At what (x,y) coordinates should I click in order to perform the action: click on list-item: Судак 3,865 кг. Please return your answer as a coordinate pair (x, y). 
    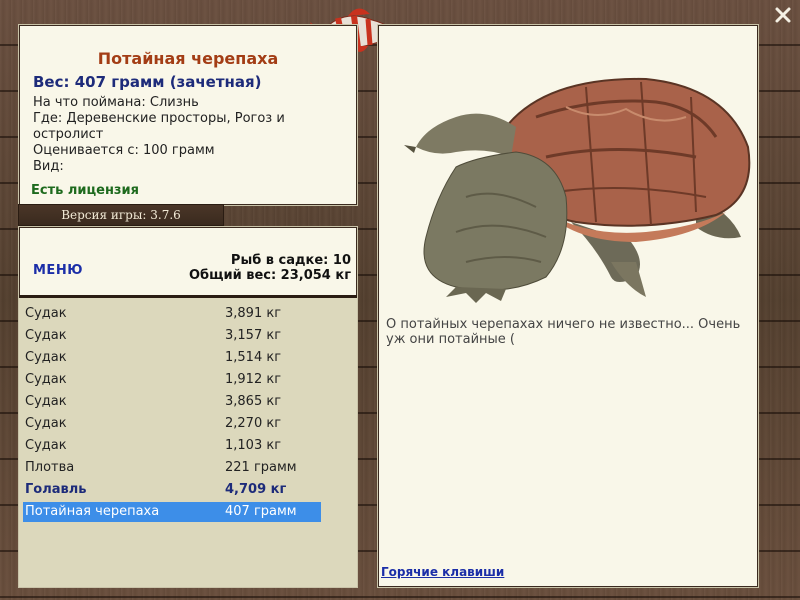
    Looking at the image, I should click on (172, 402).